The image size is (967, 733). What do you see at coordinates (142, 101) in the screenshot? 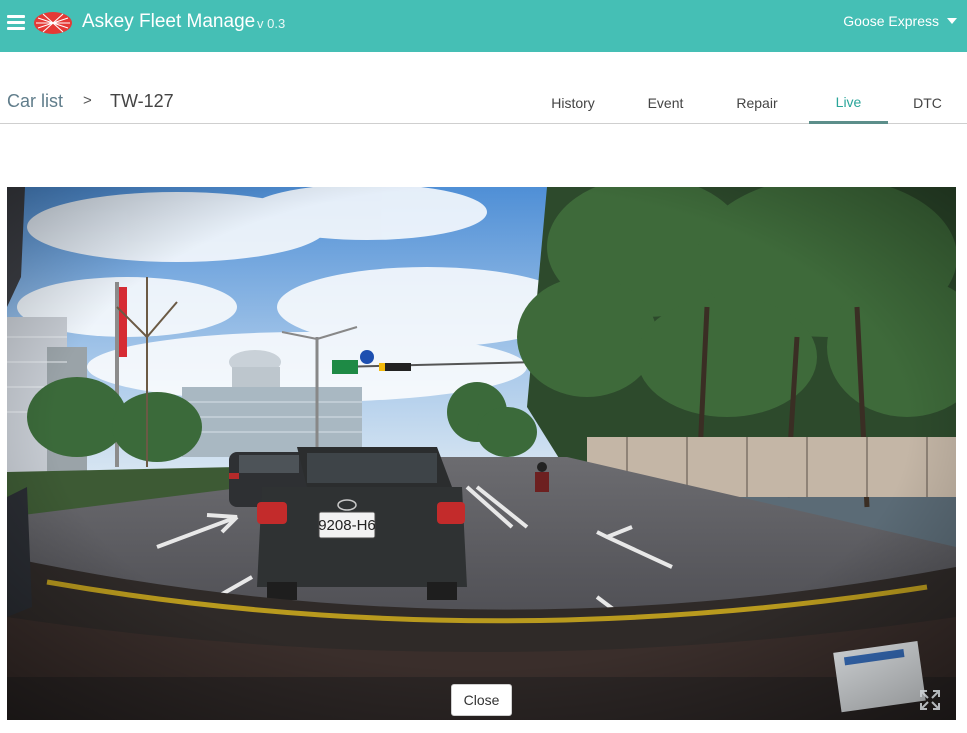
I see `breadcrumb-current: TW-127` at bounding box center [142, 101].